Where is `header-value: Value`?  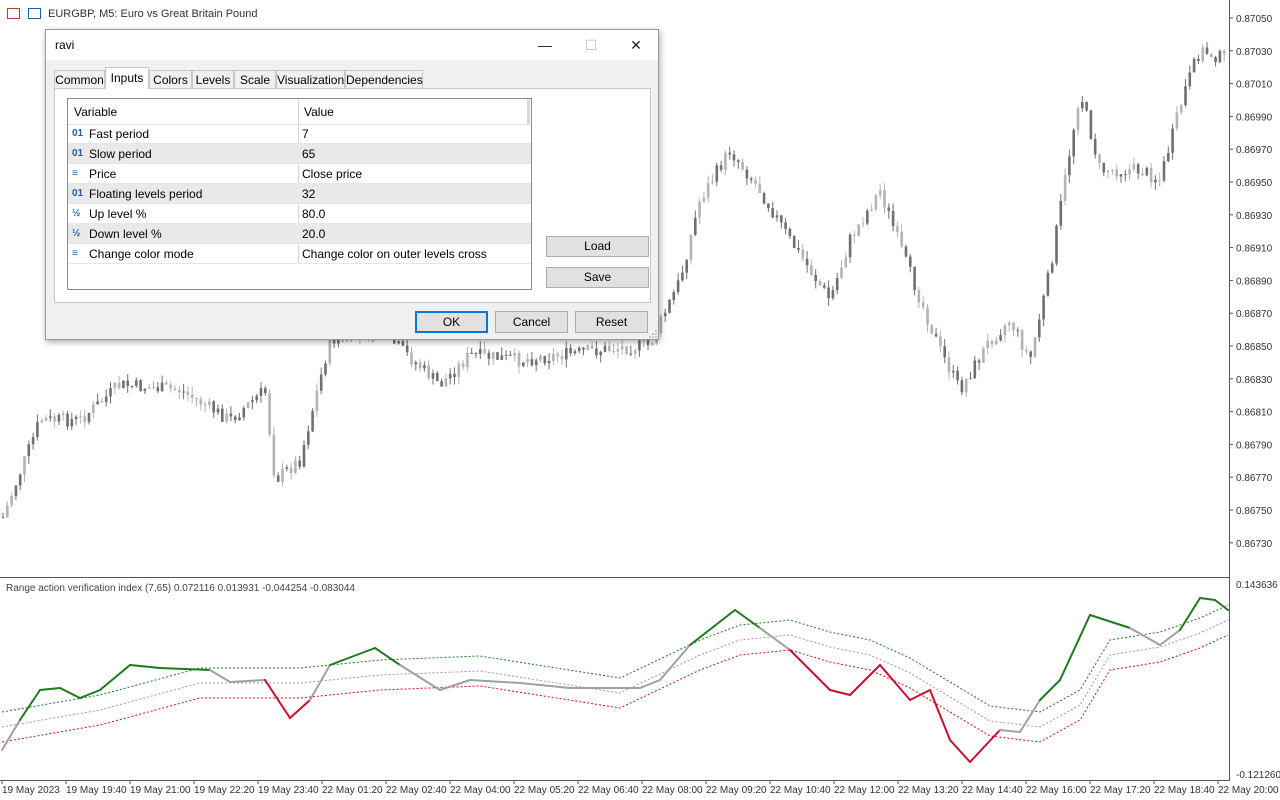 header-value: Value is located at coordinates (319, 112).